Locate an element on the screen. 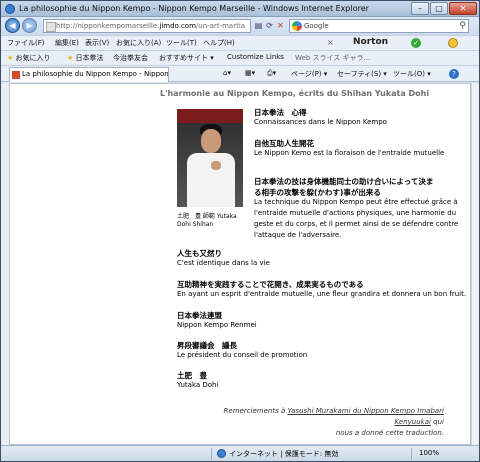 The image size is (480, 462). refresh-icon: ⟳ is located at coordinates (269, 25).